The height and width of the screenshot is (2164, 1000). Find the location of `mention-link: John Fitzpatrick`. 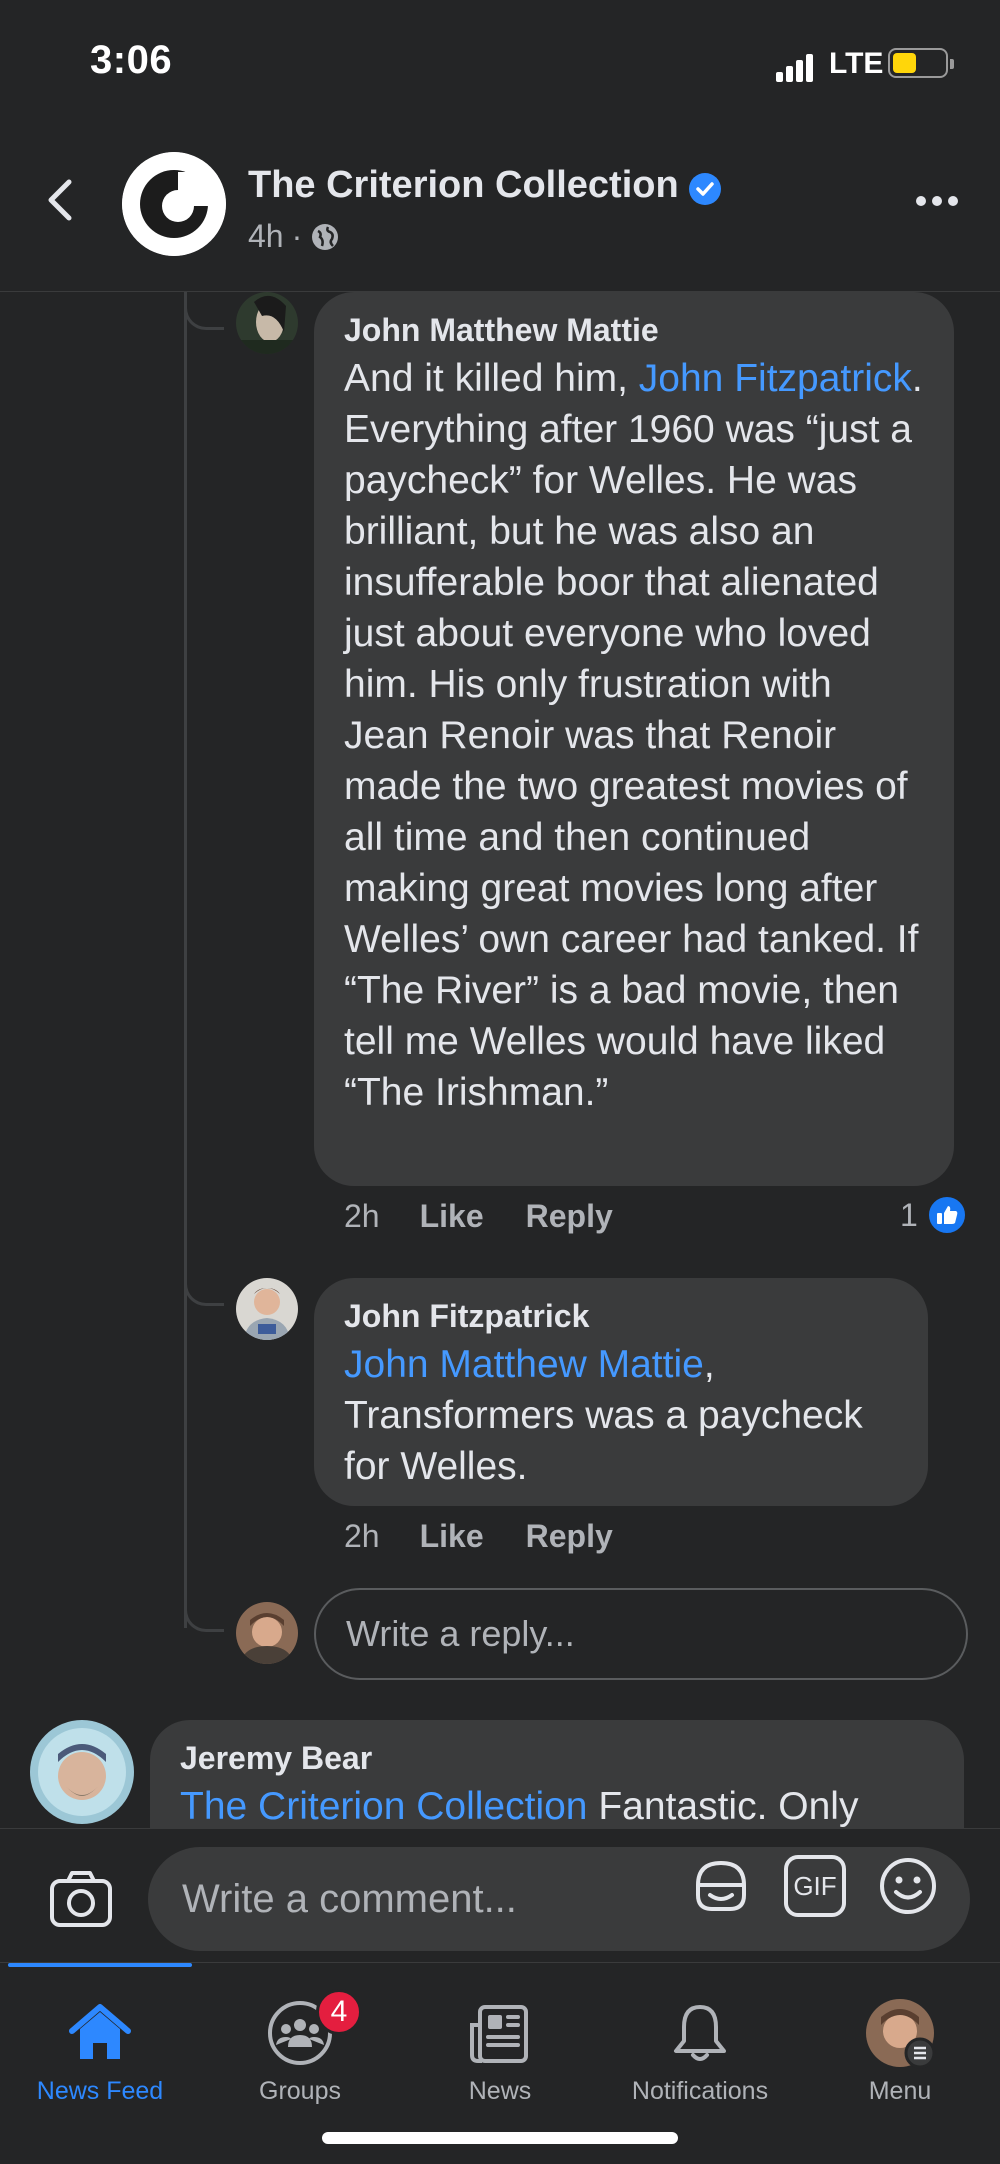

mention-link: John Fitzpatrick is located at coordinates (775, 378).